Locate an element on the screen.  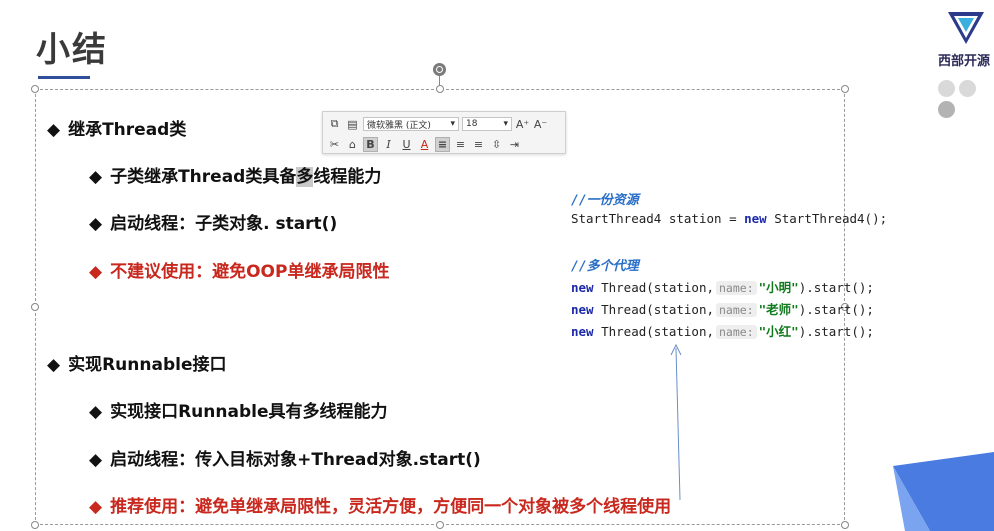
pointer-arrow is located at coordinates (676, 422).